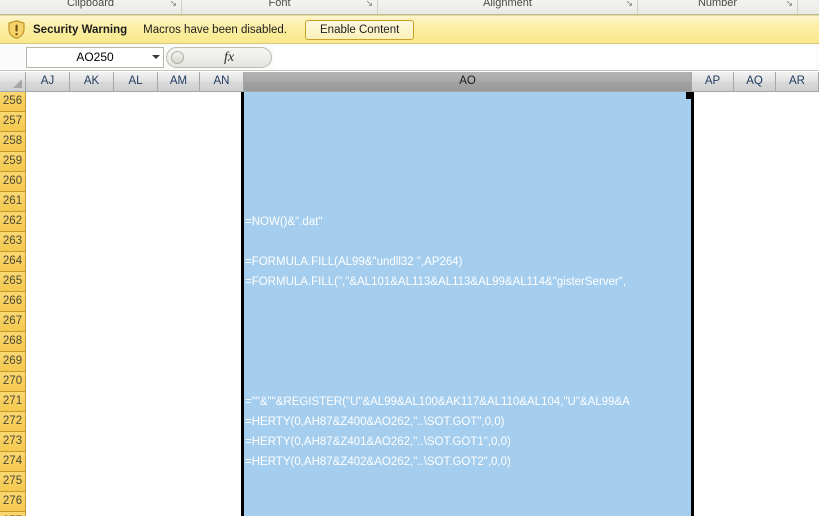 The width and height of the screenshot is (819, 516). Describe the element at coordinates (16, 29) in the screenshot. I see `warning-shield-icon` at that location.